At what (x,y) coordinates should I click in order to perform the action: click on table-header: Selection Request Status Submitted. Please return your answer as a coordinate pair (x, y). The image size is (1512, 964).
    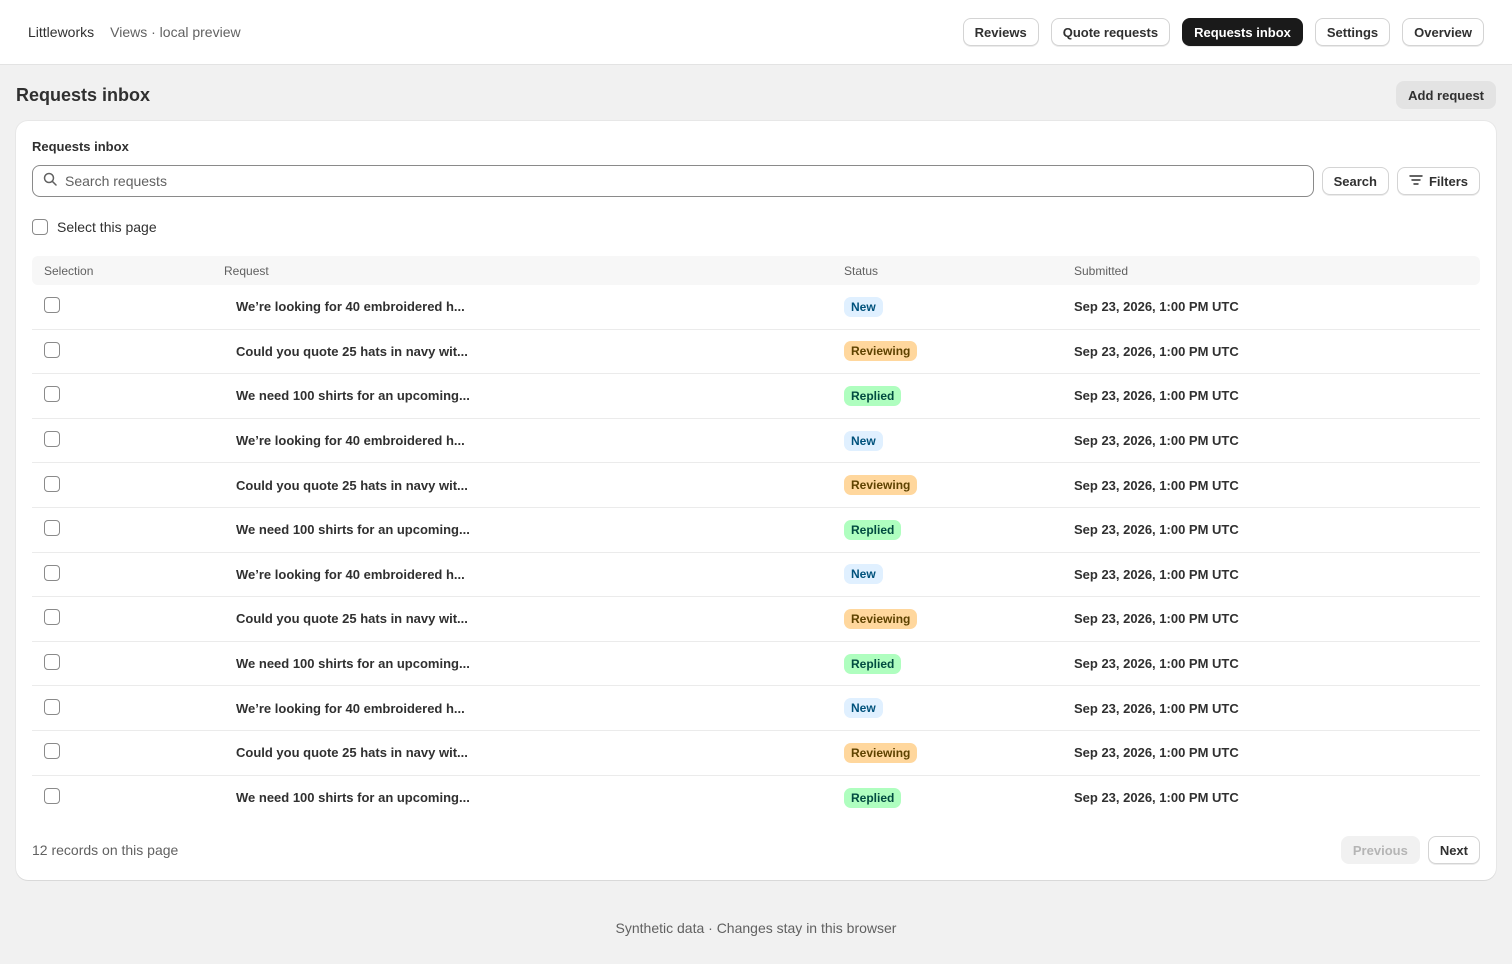
    Looking at the image, I should click on (756, 270).